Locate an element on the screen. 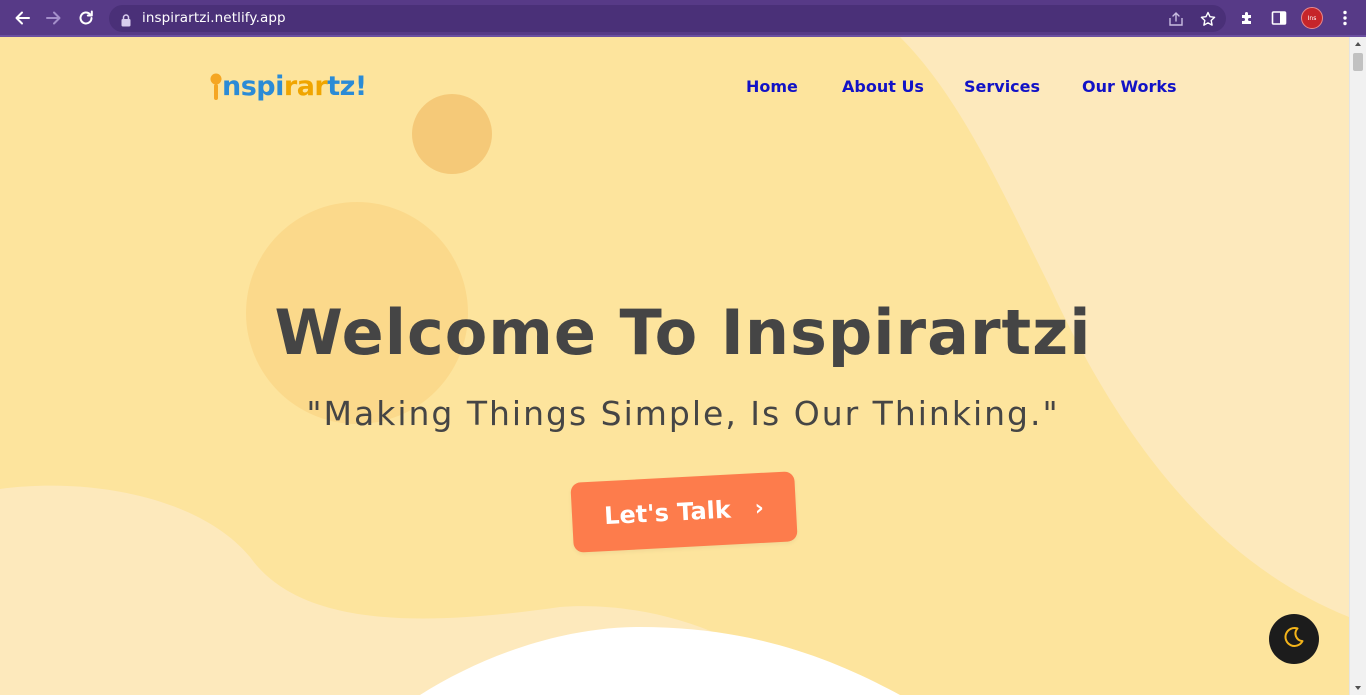 The image size is (1366, 695). hero-subtitle: "Making Things Simple, Is Our Thinking." is located at coordinates (683, 413).